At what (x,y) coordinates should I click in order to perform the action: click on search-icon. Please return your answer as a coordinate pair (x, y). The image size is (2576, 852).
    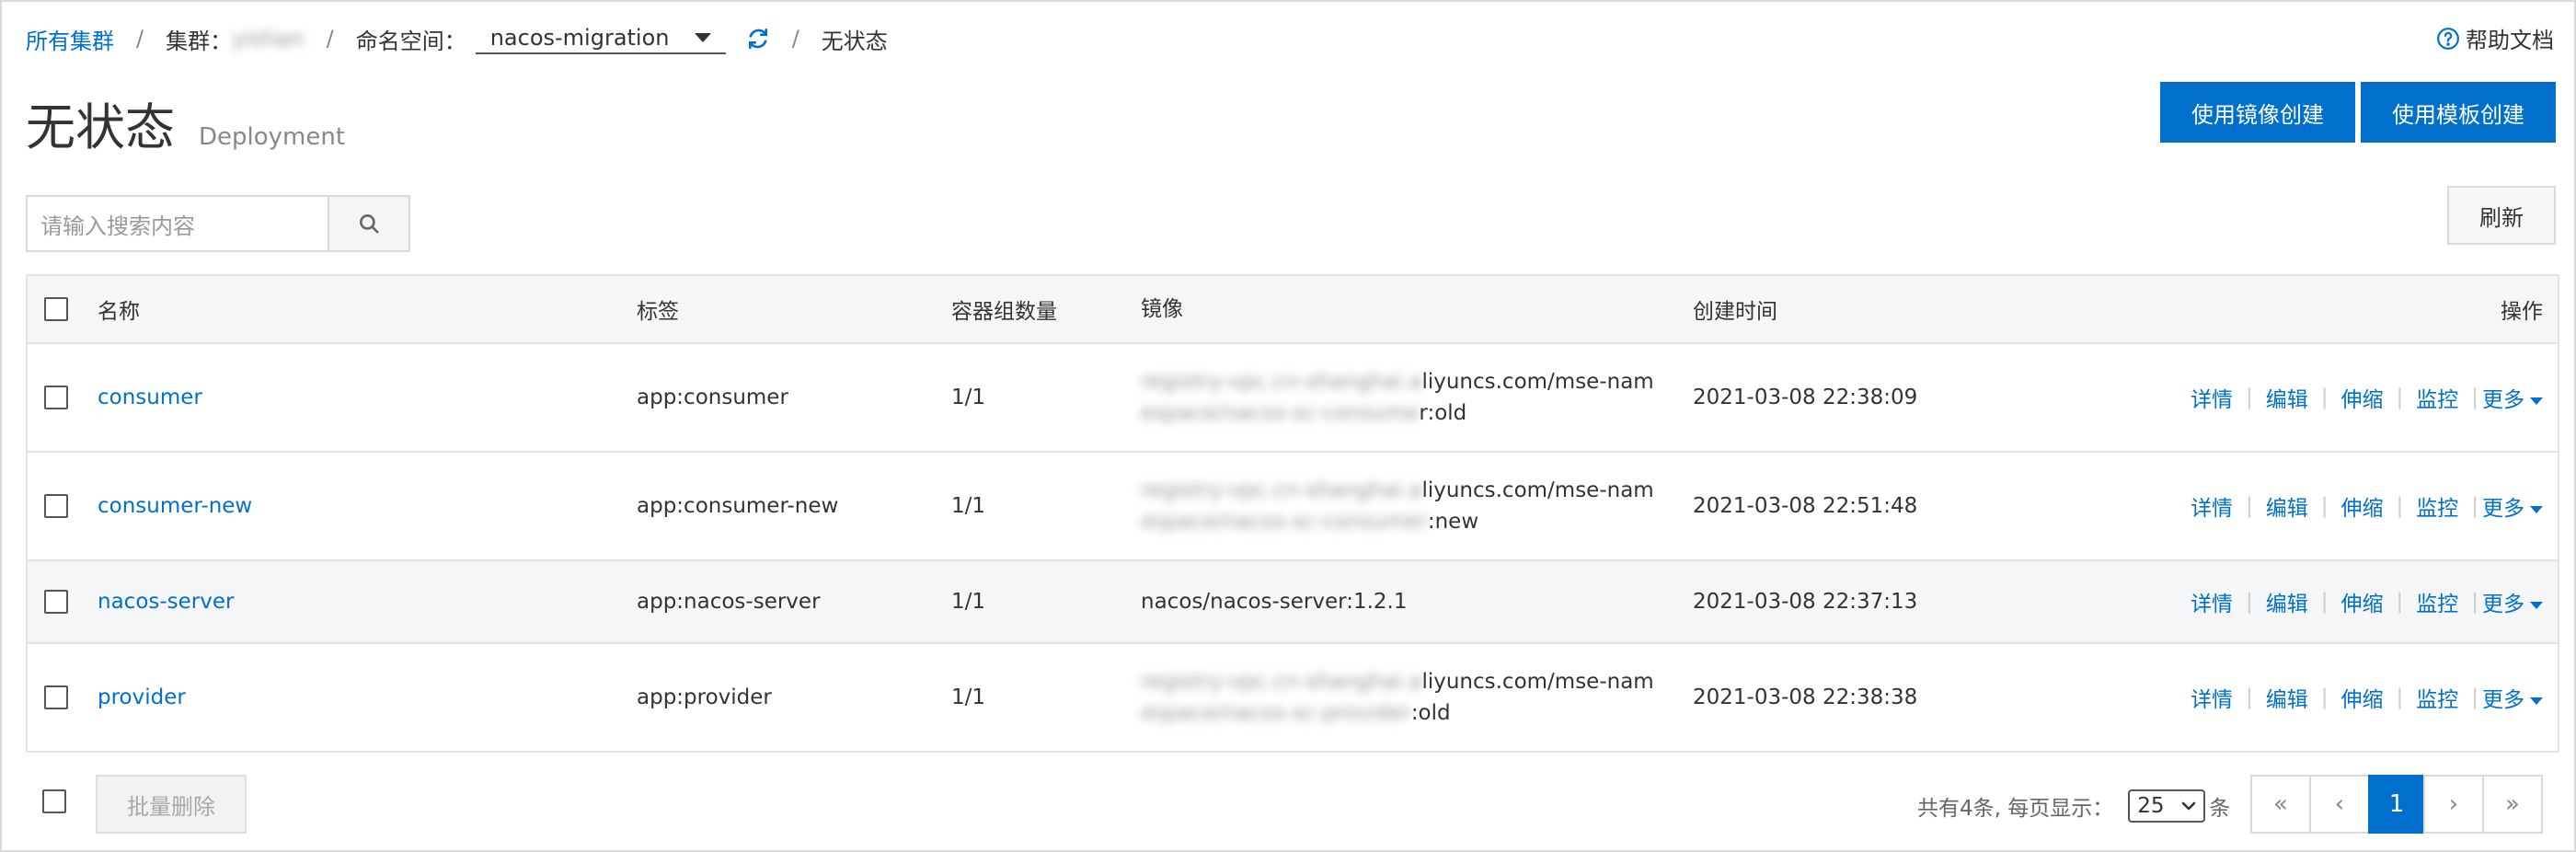
    Looking at the image, I should click on (369, 224).